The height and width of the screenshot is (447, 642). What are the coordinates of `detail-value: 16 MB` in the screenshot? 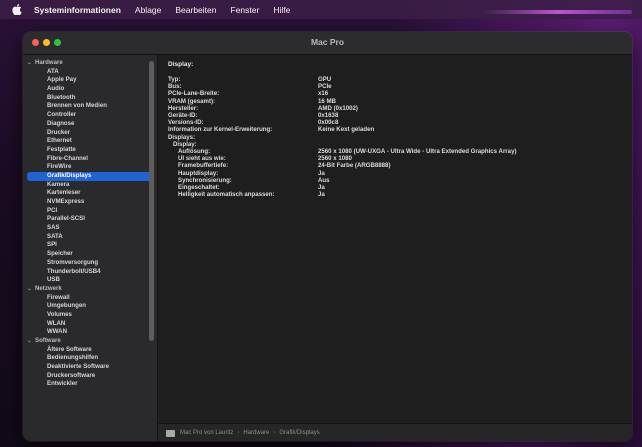 It's located at (327, 101).